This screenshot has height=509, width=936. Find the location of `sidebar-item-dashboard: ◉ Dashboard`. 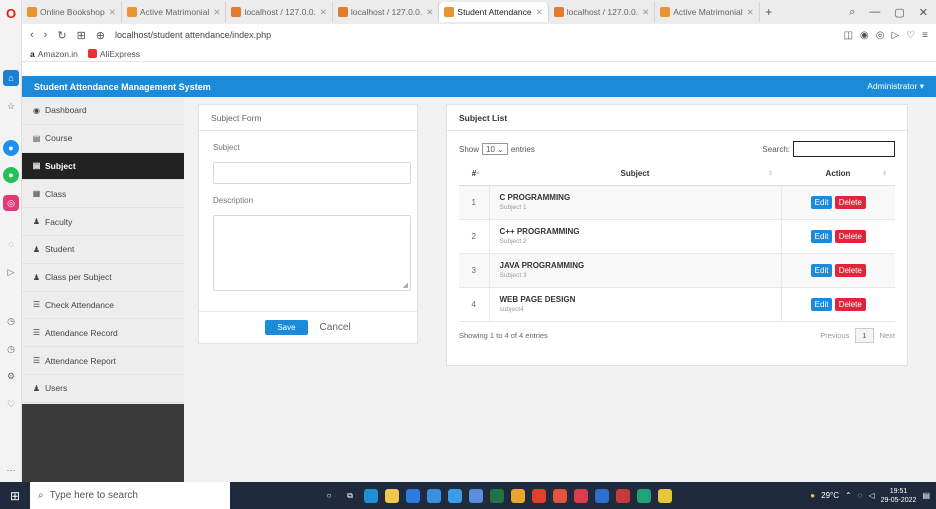

sidebar-item-dashboard: ◉ Dashboard is located at coordinates (103, 111).